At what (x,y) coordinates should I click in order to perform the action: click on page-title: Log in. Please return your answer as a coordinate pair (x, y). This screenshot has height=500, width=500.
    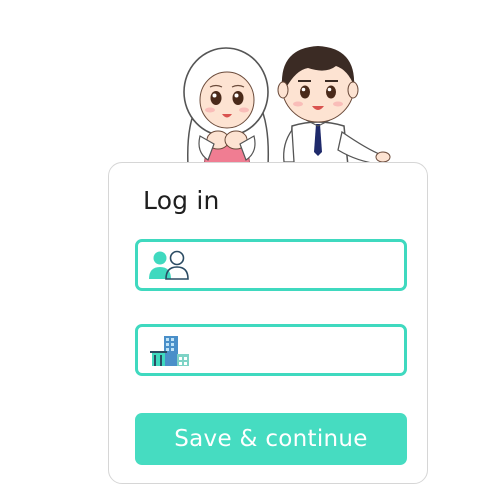
    Looking at the image, I should click on (181, 200).